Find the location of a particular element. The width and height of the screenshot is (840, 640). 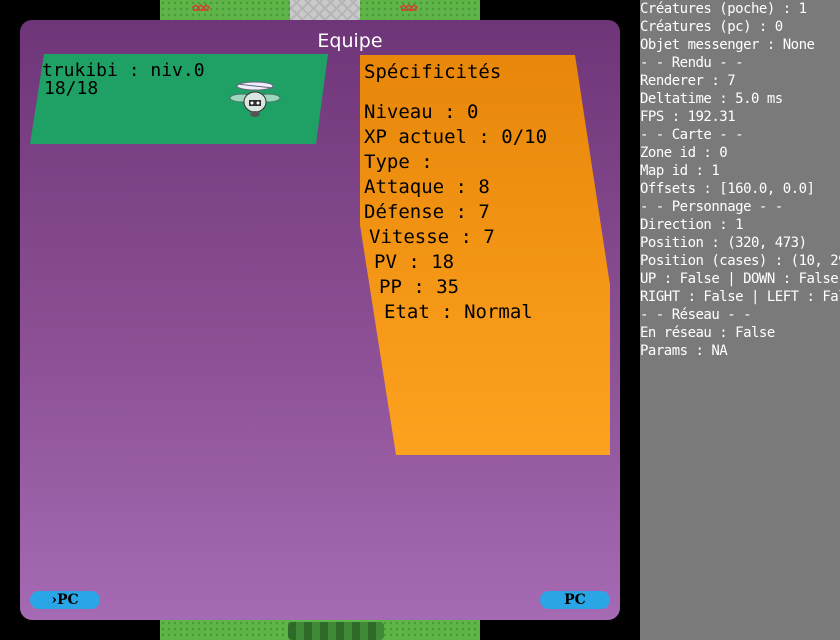

to-pc-button: ›PC is located at coordinates (65, 600).